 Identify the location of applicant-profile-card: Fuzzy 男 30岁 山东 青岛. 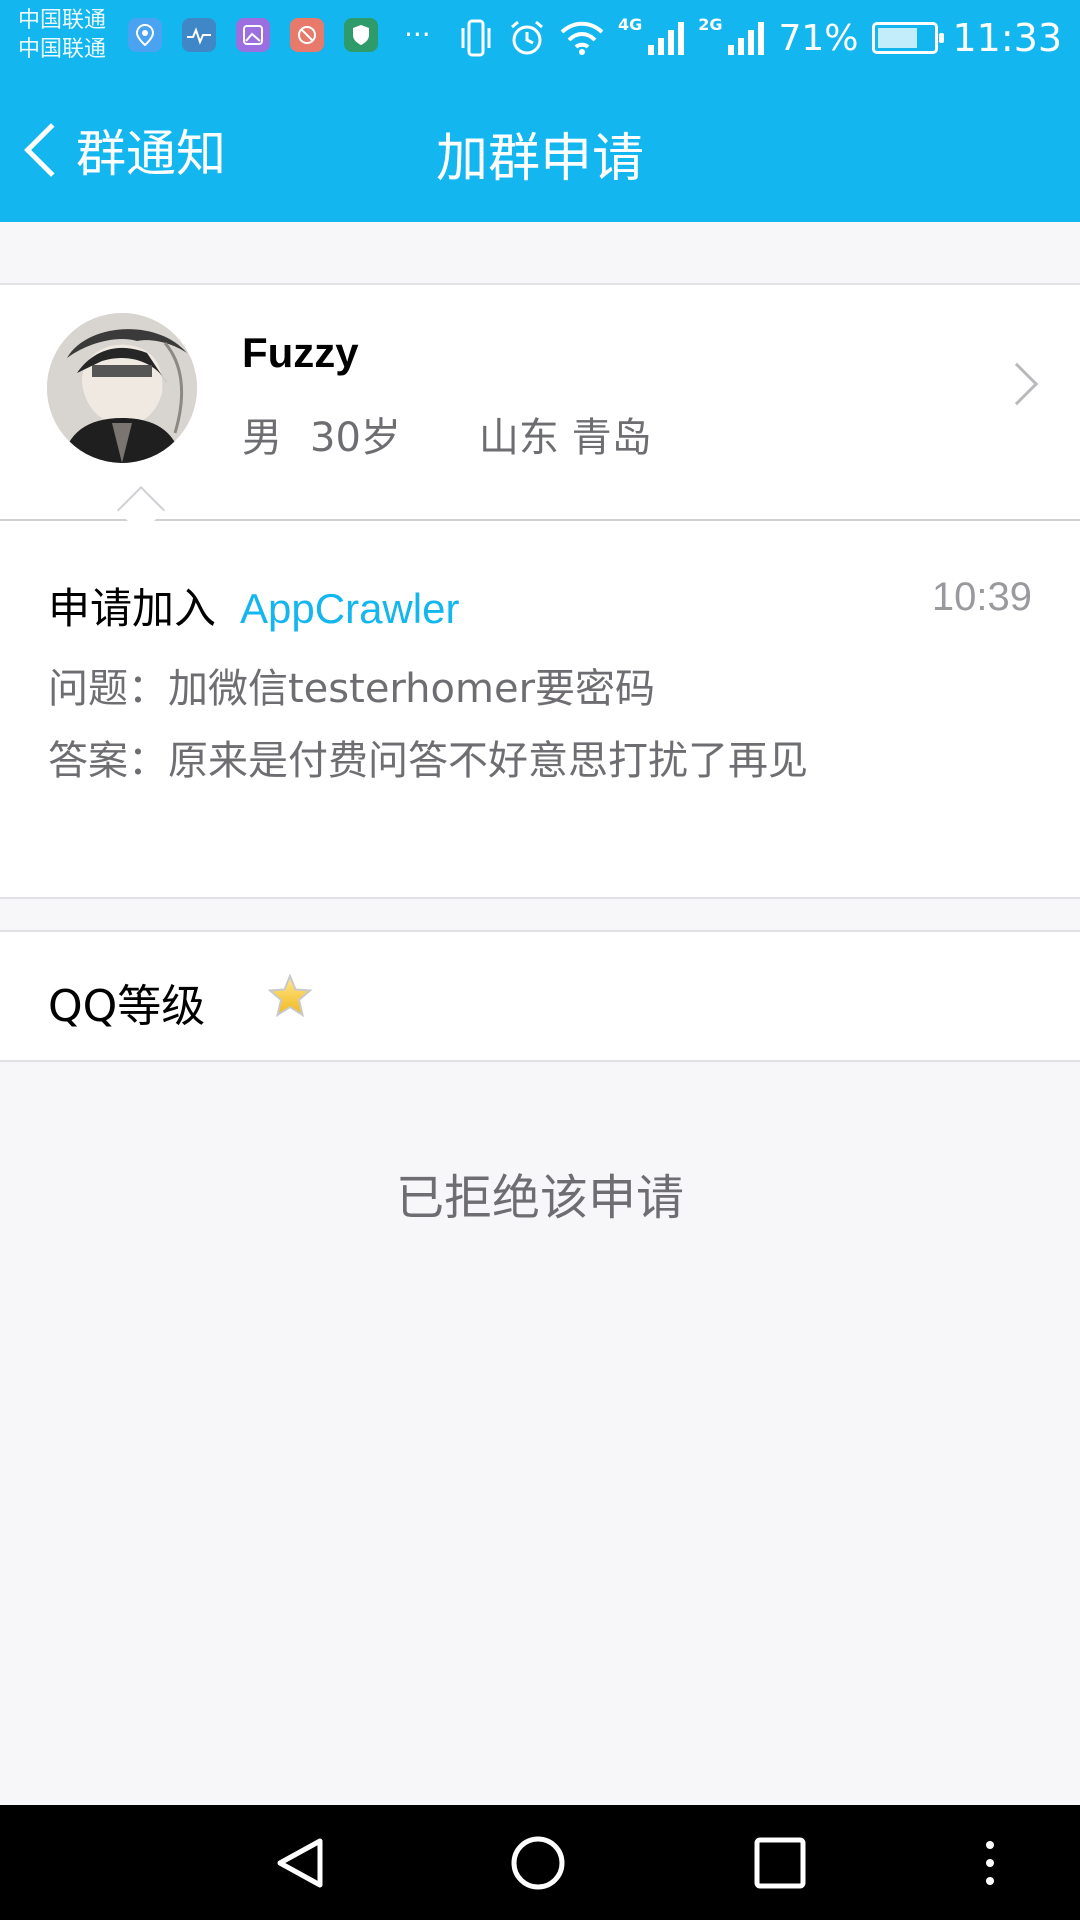
(540, 402).